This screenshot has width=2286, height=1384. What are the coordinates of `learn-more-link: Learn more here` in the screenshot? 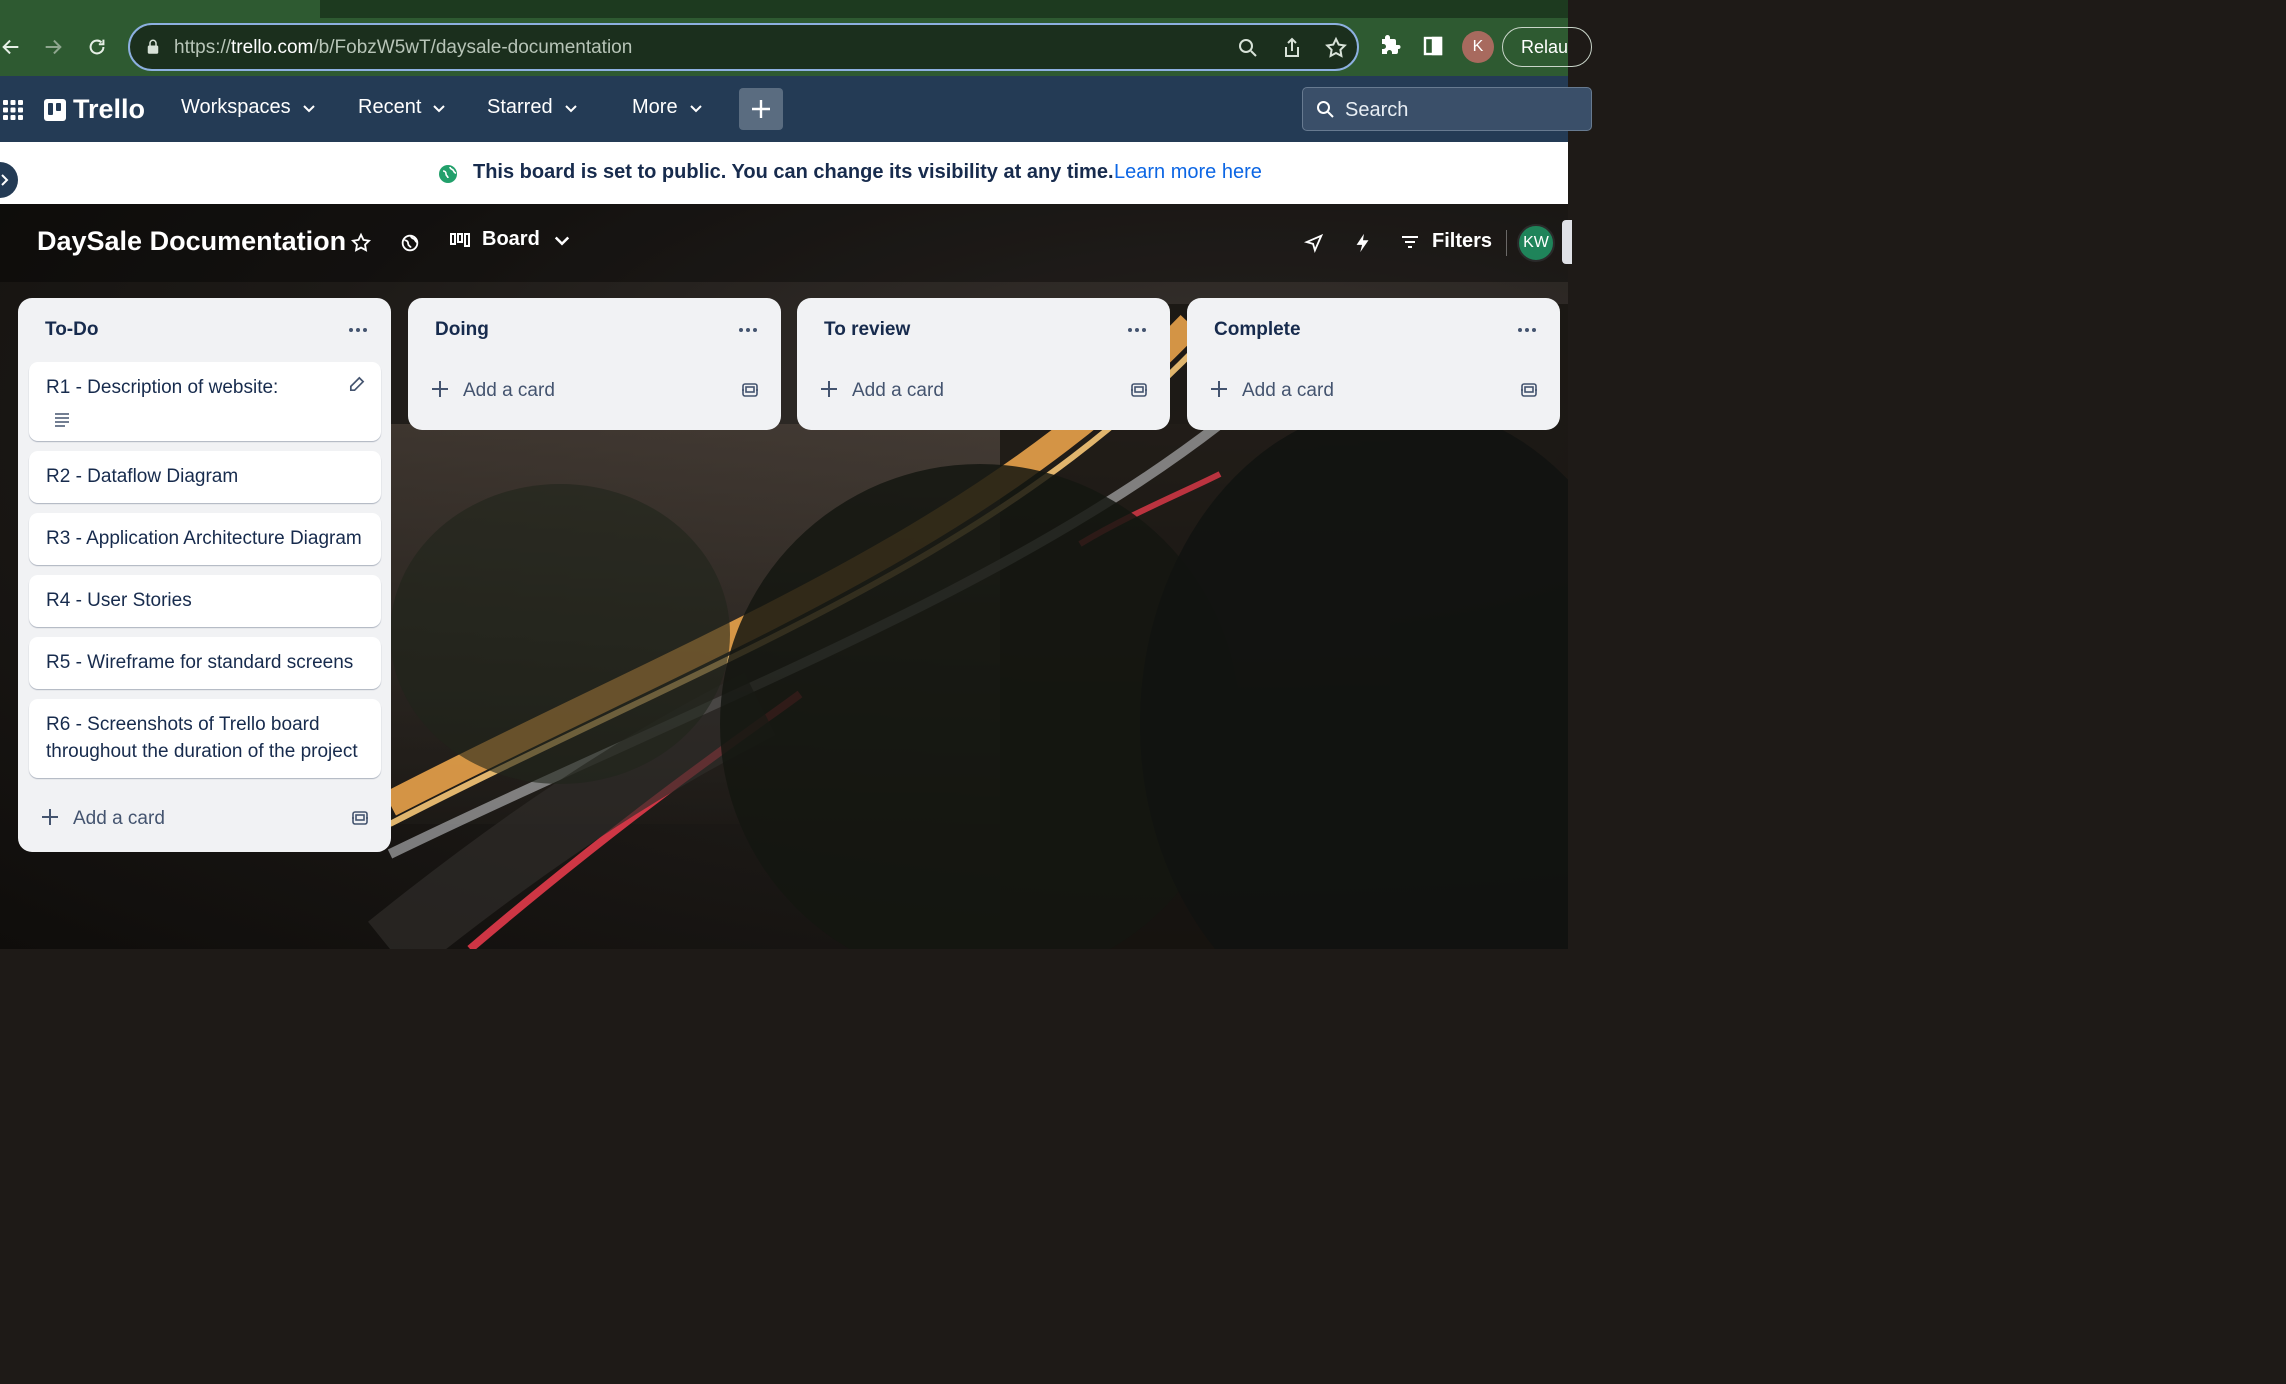 It's located at (1188, 172).